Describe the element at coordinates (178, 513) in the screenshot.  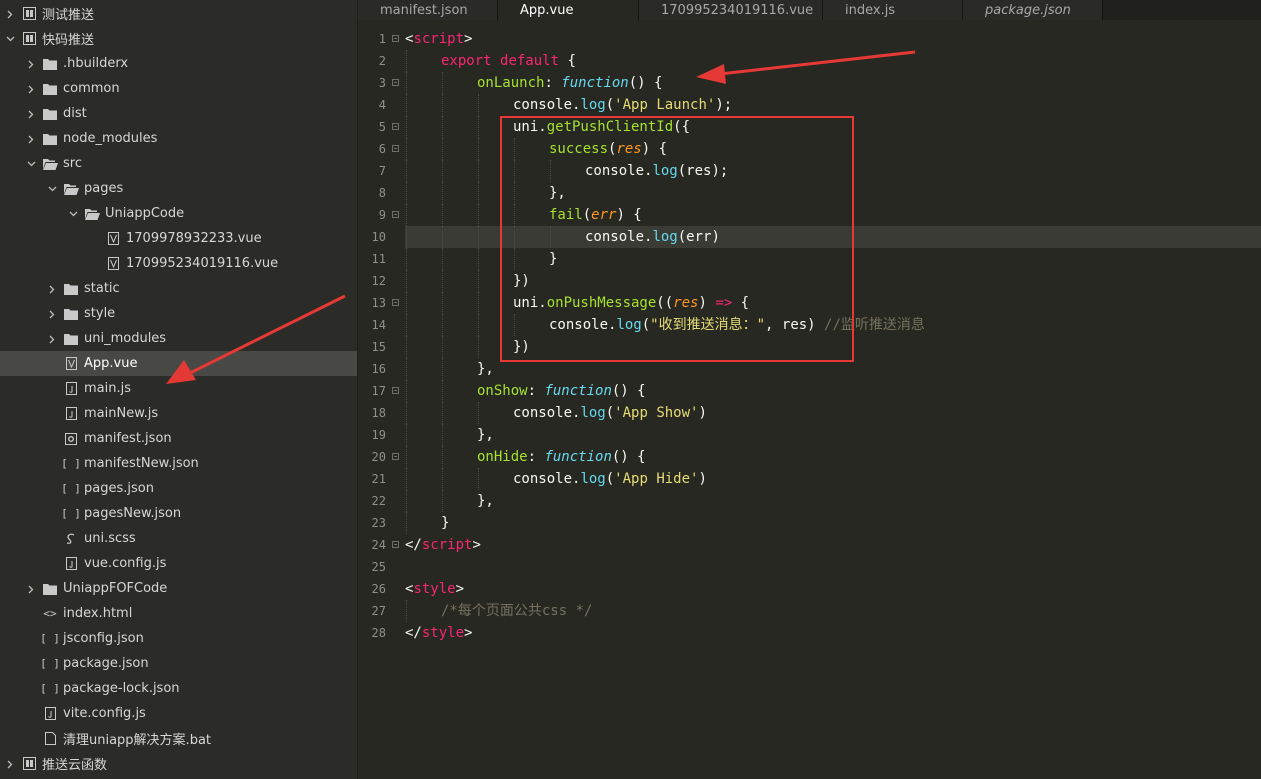
I see `tree-item: [ ] pagesNew.json` at that location.